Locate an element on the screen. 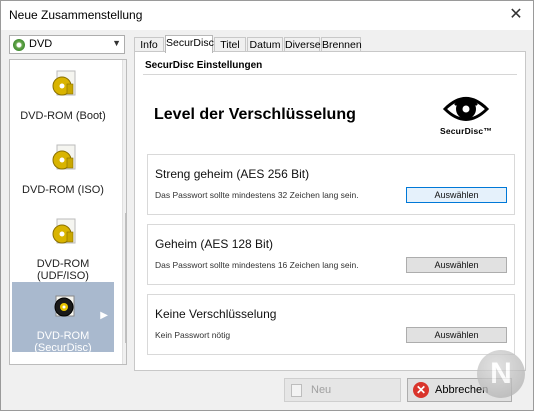 The width and height of the screenshot is (534, 411). close-icon: ✕ is located at coordinates (516, 15).